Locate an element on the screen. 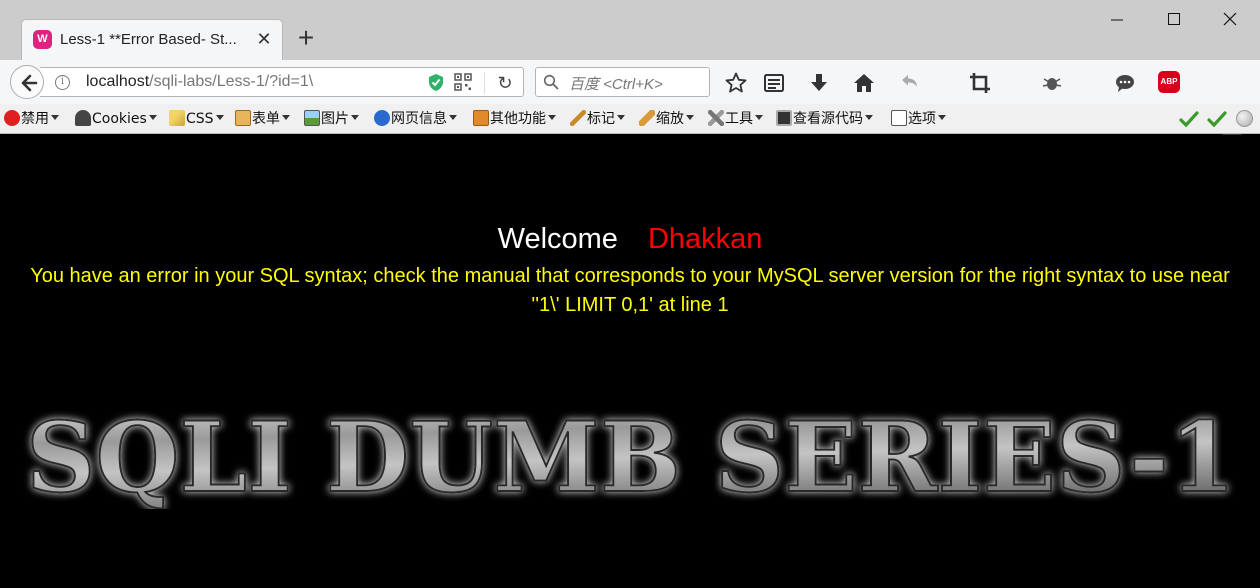  menu-misc: 其他功能 is located at coordinates (514, 119).